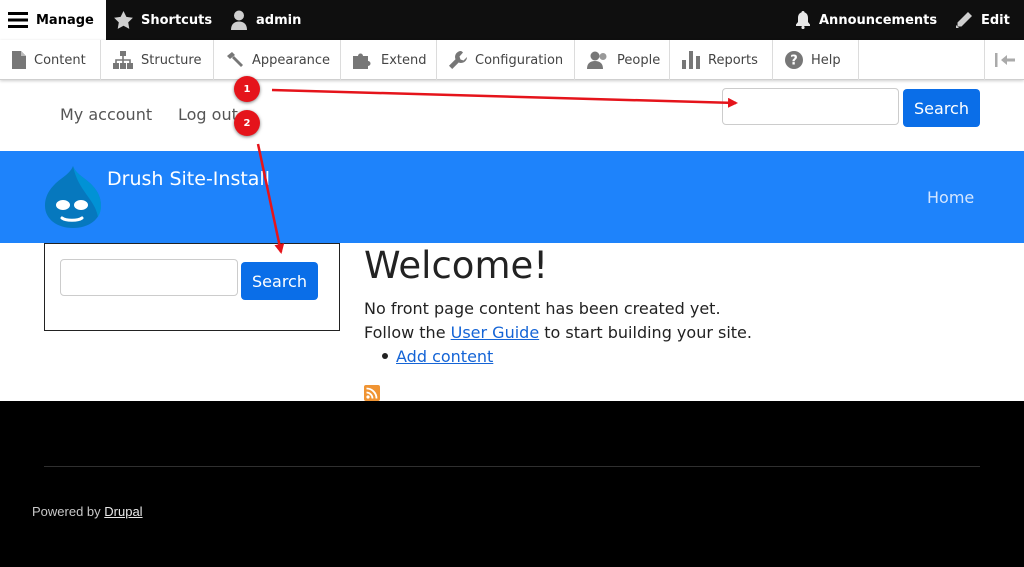  What do you see at coordinates (458, 60) in the screenshot?
I see `wrench-icon` at bounding box center [458, 60].